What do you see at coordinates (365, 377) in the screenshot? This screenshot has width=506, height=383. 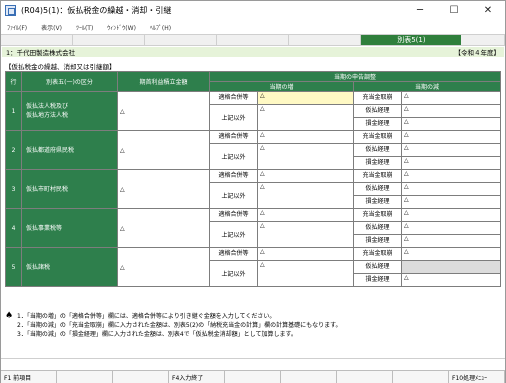 I see `fkey-f7` at bounding box center [365, 377].